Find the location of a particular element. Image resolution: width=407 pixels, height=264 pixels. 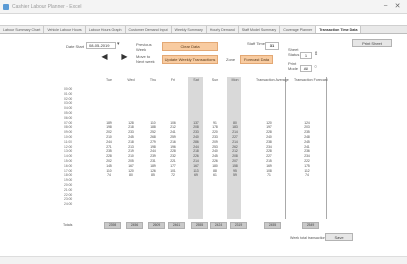

sheet-tab: Staff Model Summary is located at coordinates (259, 29).